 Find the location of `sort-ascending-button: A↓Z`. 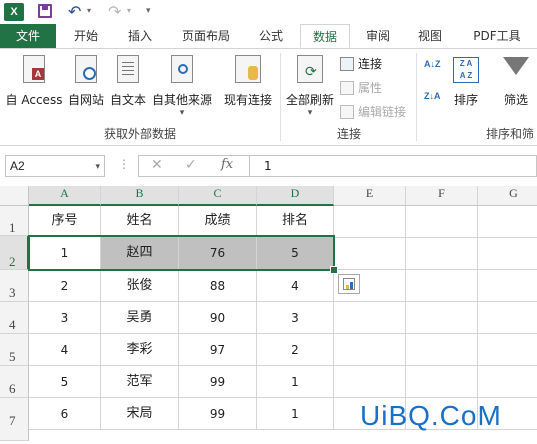

sort-ascending-button: A↓Z is located at coordinates (432, 64).